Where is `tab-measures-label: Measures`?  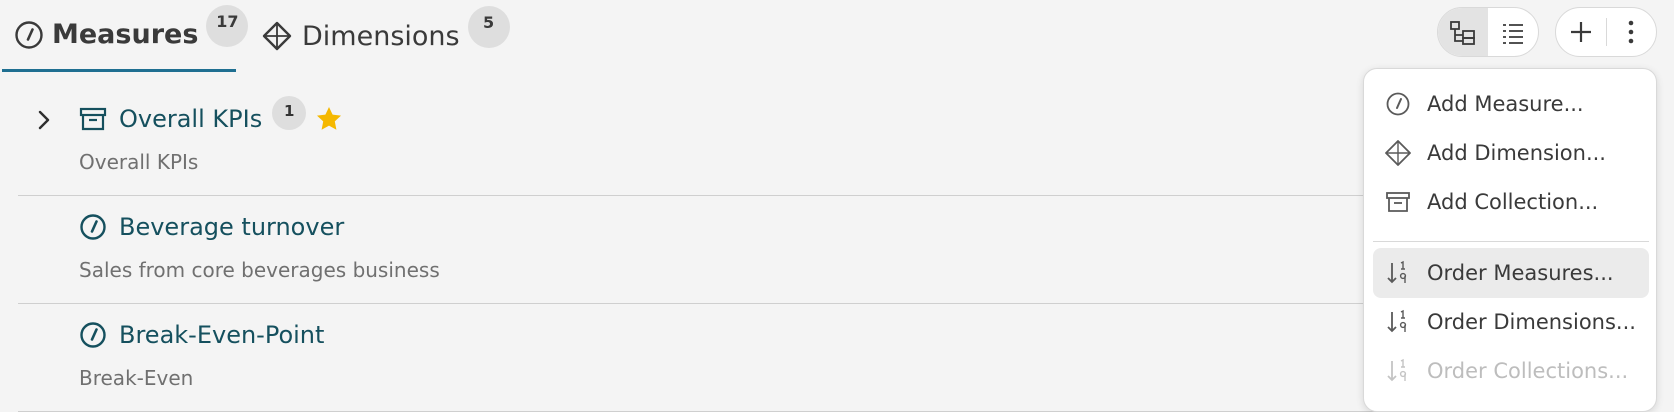
tab-measures-label: Measures is located at coordinates (125, 34).